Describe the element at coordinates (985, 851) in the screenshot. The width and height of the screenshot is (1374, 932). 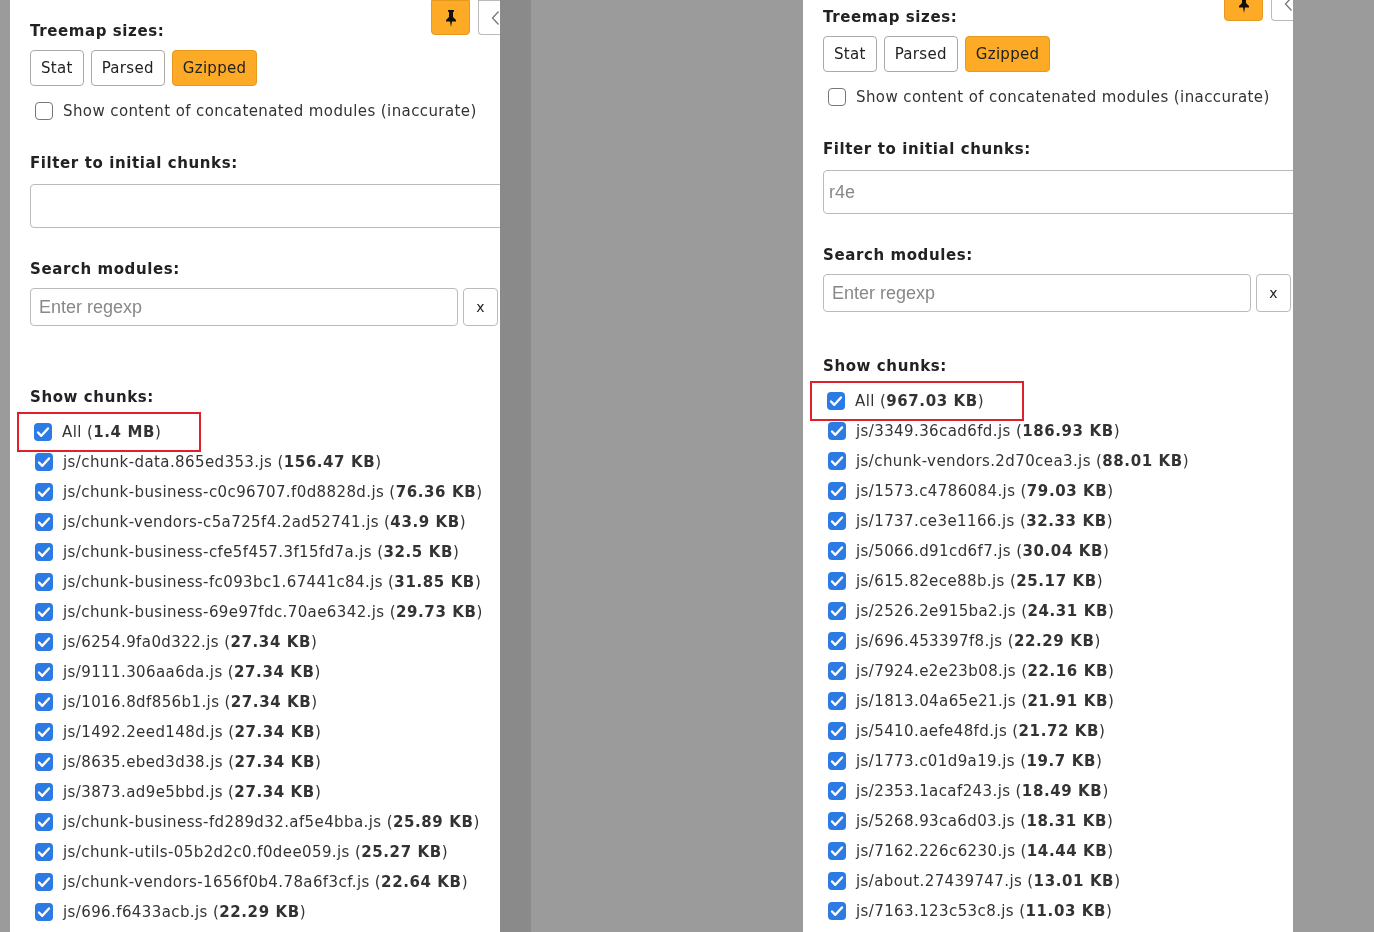
I see `chunk-label: js/7162.226c6230.js (14.44 KB)` at that location.